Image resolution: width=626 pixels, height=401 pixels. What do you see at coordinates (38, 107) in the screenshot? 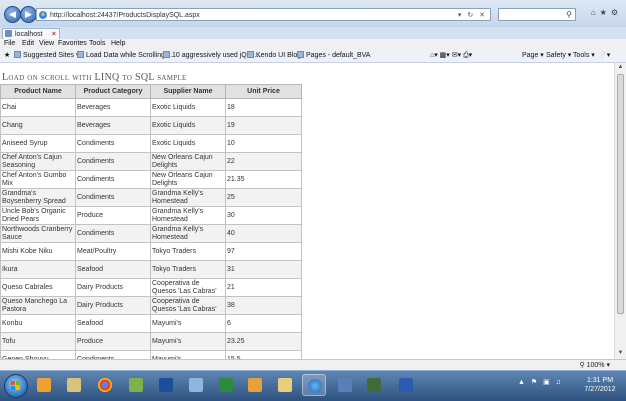
I see `cell-product-name: Chai` at bounding box center [38, 107].